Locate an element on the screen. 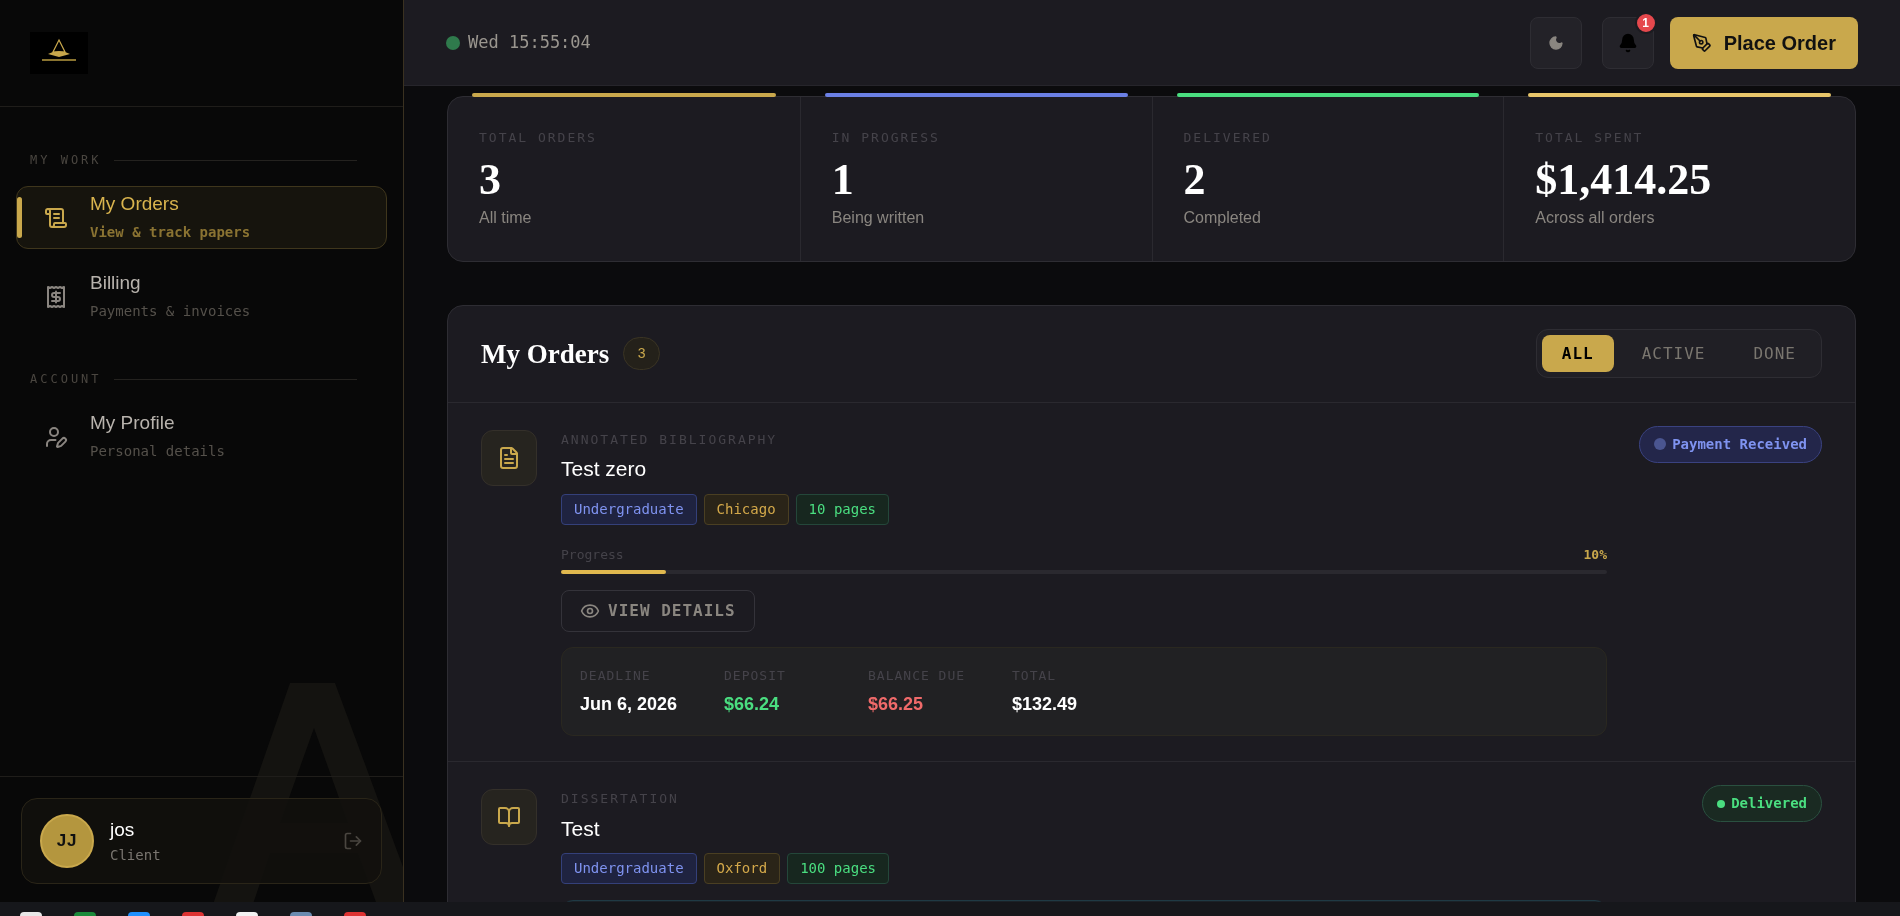 The height and width of the screenshot is (916, 1900). pen-icon is located at coordinates (1701, 42).